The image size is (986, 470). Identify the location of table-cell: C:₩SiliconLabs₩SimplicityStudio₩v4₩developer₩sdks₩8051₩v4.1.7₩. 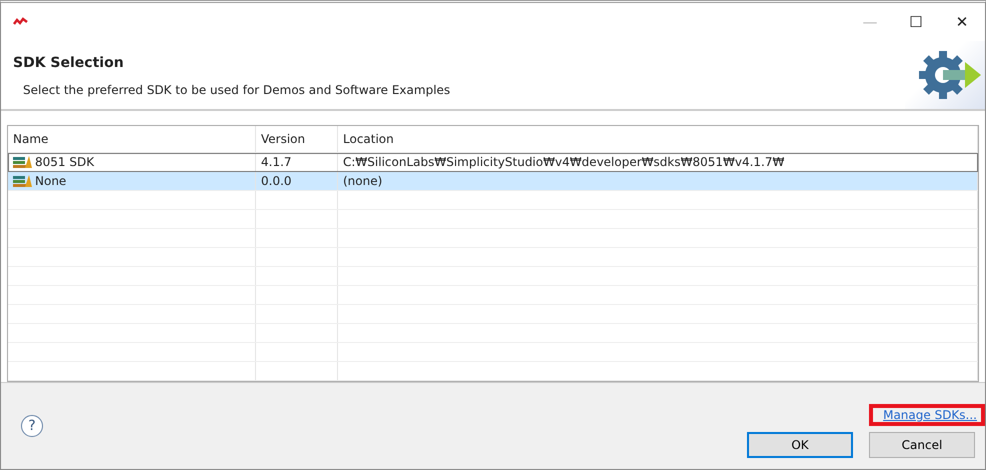
(563, 161).